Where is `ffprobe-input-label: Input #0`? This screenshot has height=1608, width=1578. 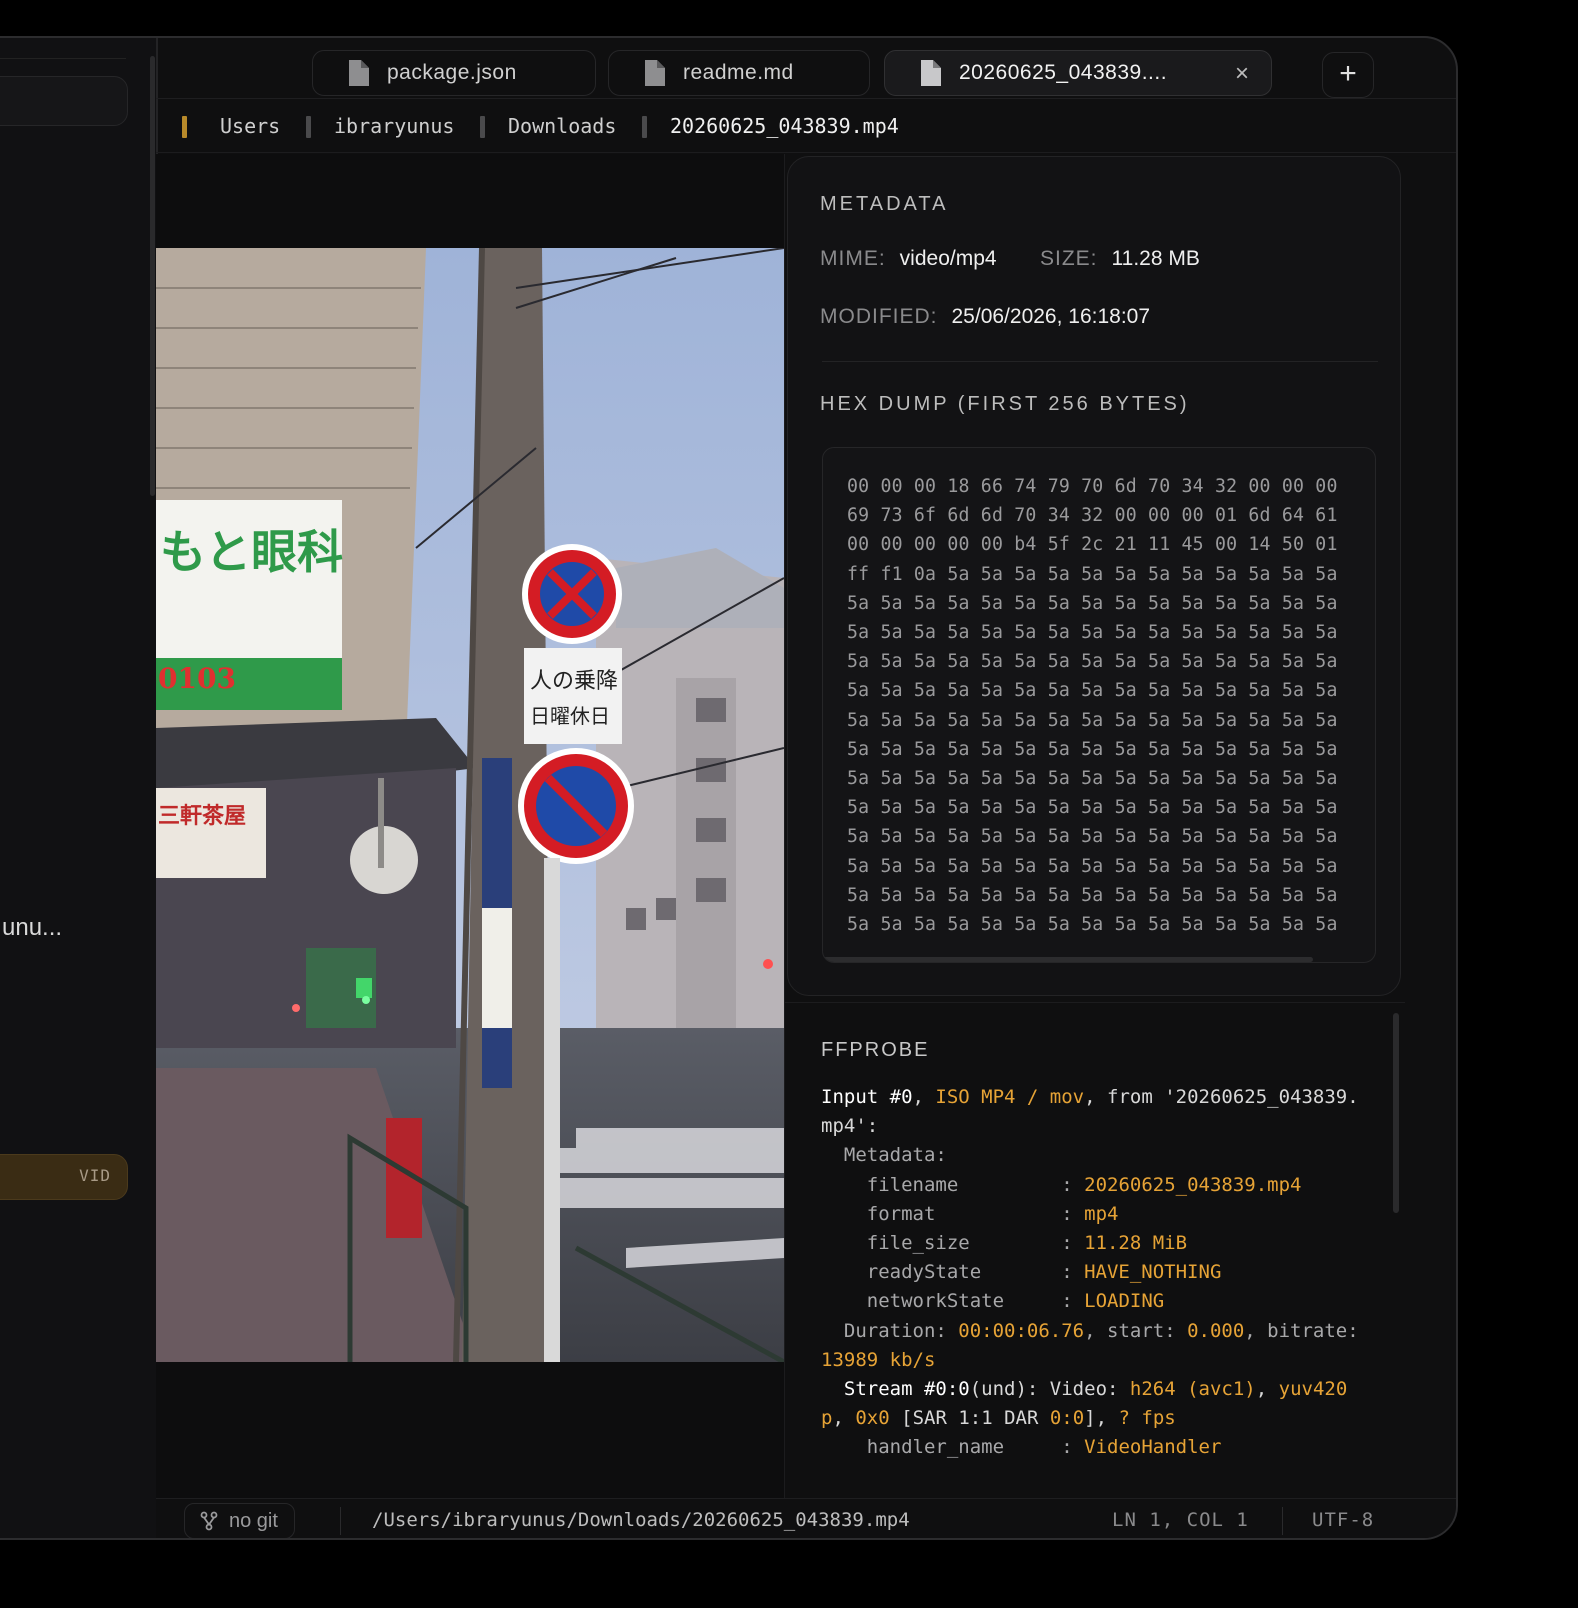
ffprobe-input-label: Input #0 is located at coordinates (867, 1097).